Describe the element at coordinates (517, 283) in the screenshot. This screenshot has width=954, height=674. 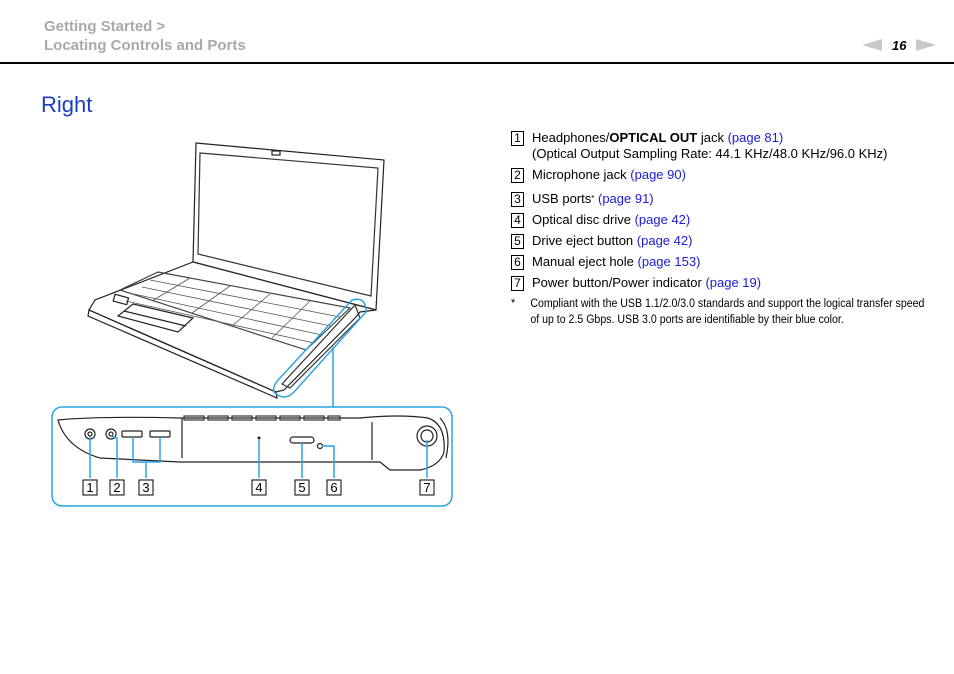
I see `item-number: 7` at that location.